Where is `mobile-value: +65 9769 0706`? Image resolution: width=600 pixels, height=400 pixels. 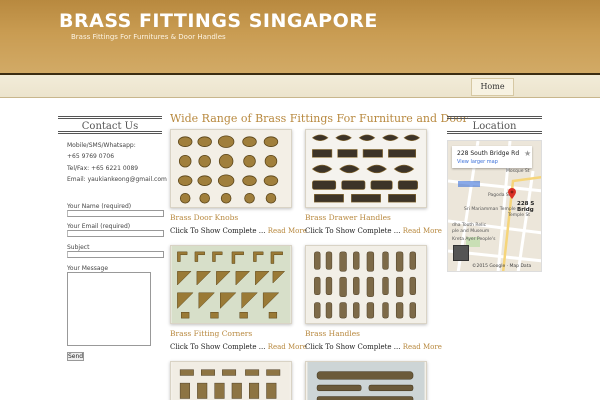
mobile-value: +65 9769 0706 is located at coordinates (91, 156).